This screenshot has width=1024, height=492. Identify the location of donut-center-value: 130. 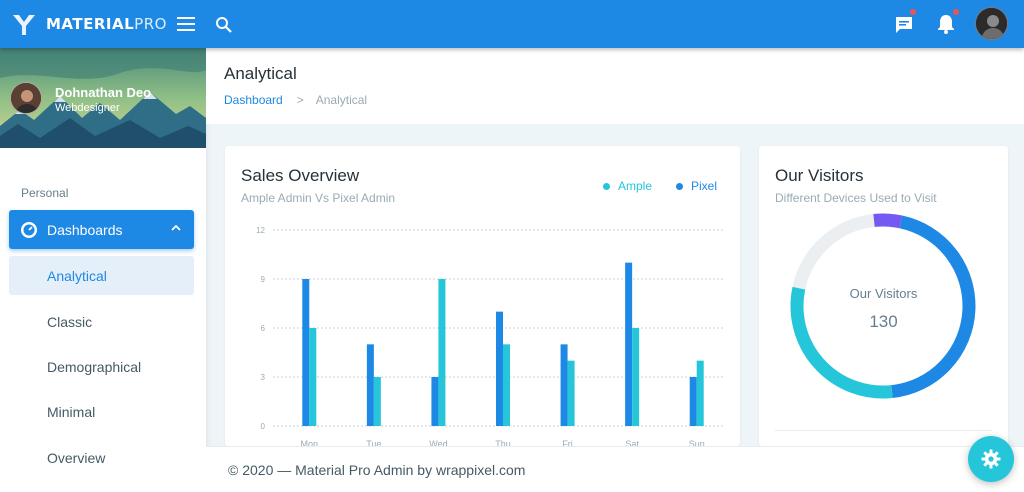
(883, 321).